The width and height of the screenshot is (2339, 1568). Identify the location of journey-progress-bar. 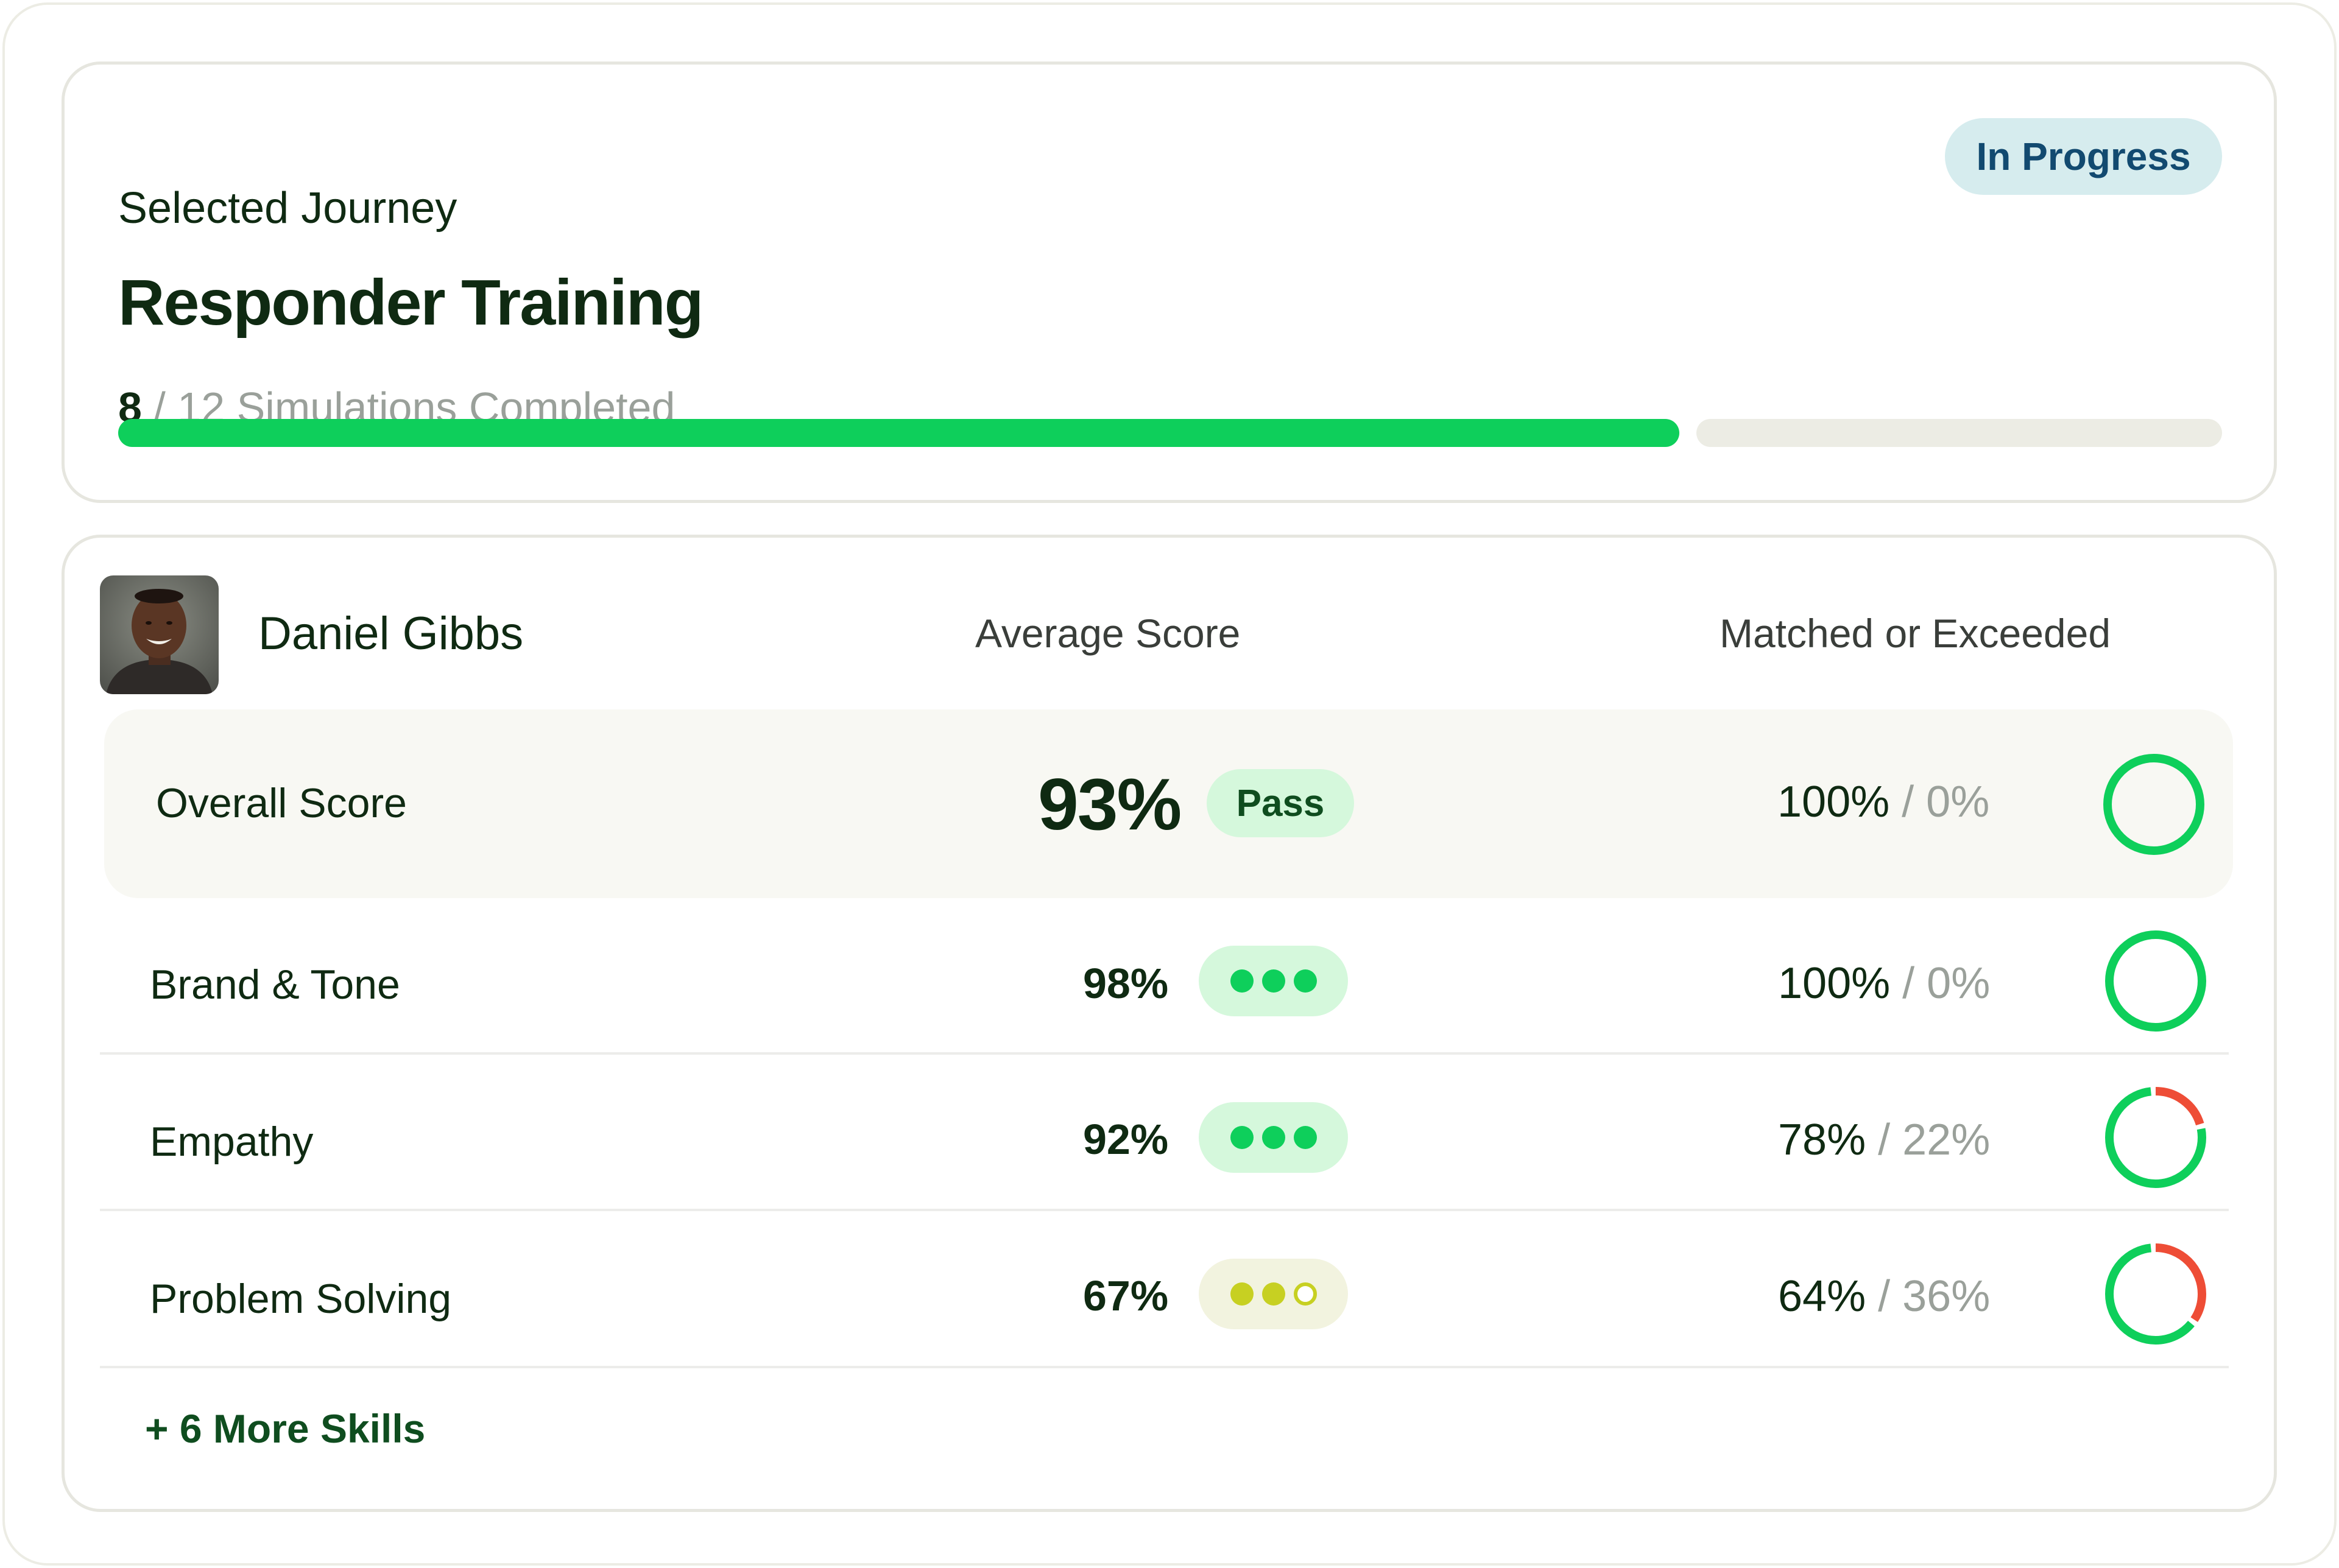
(1170, 433).